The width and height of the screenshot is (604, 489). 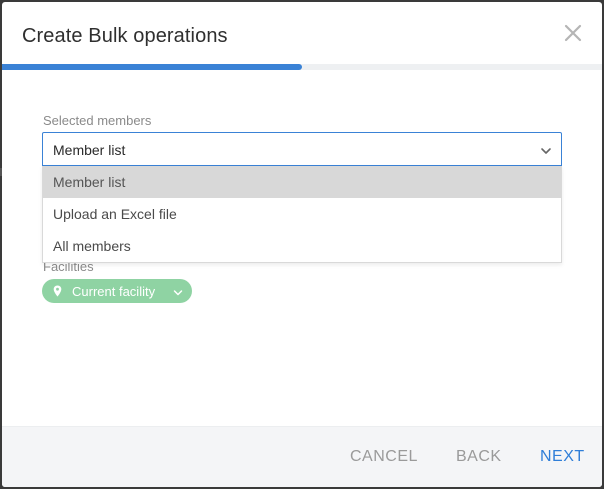 I want to click on dropdown-option-all-members: All members, so click(x=302, y=246).